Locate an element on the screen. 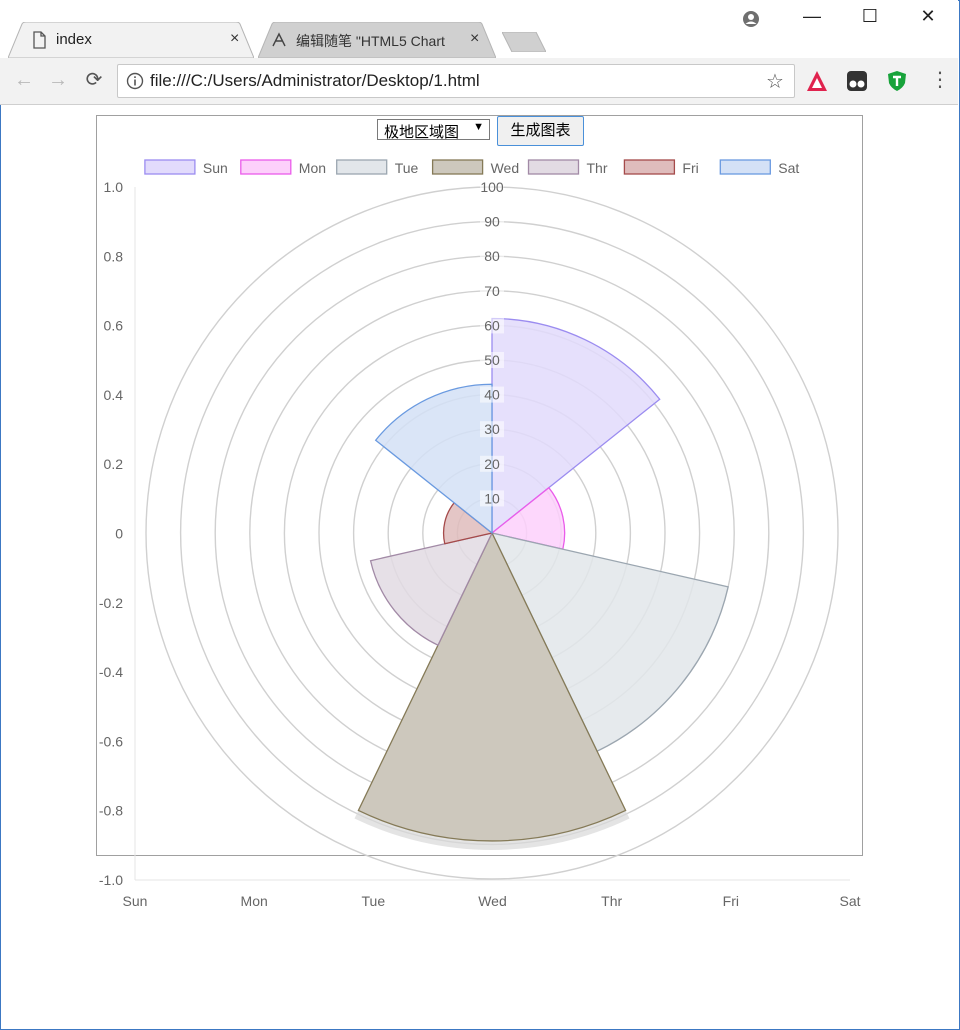  radial-tick-label: 90 is located at coordinates (492, 222).